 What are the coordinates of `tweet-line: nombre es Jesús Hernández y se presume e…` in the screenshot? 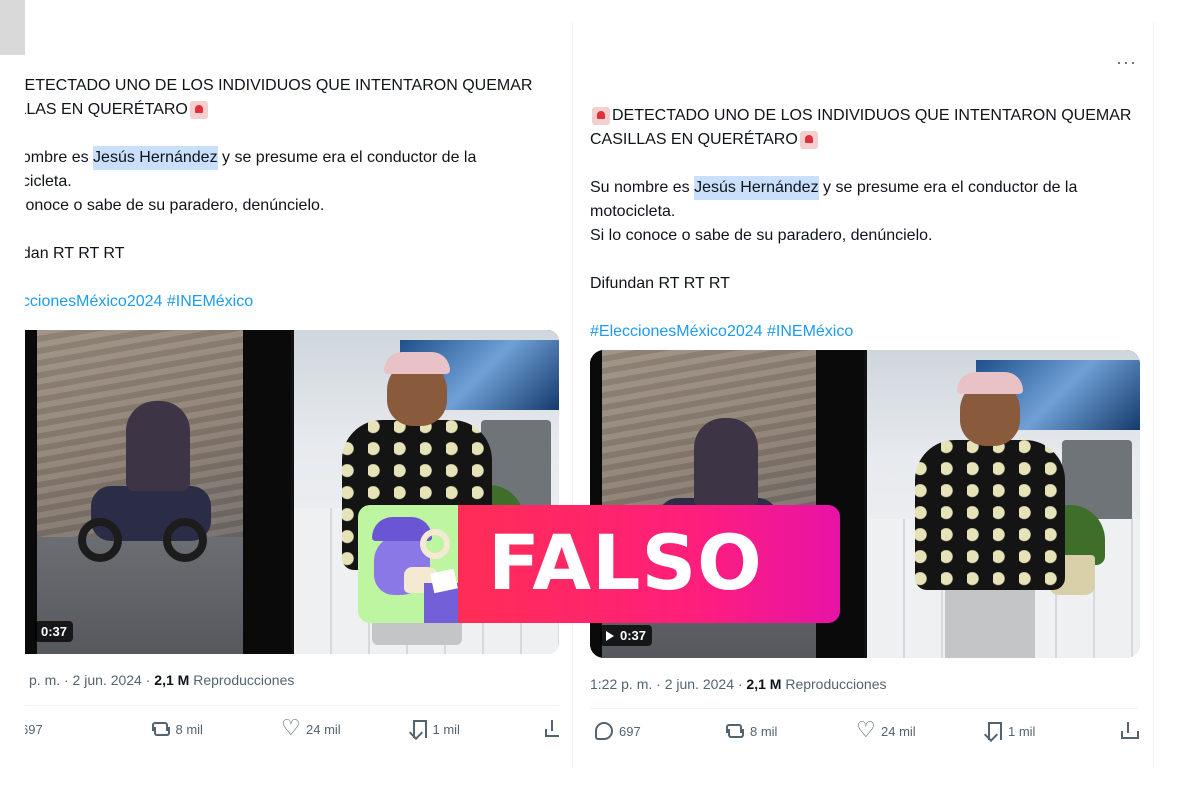 It's located at (278, 158).